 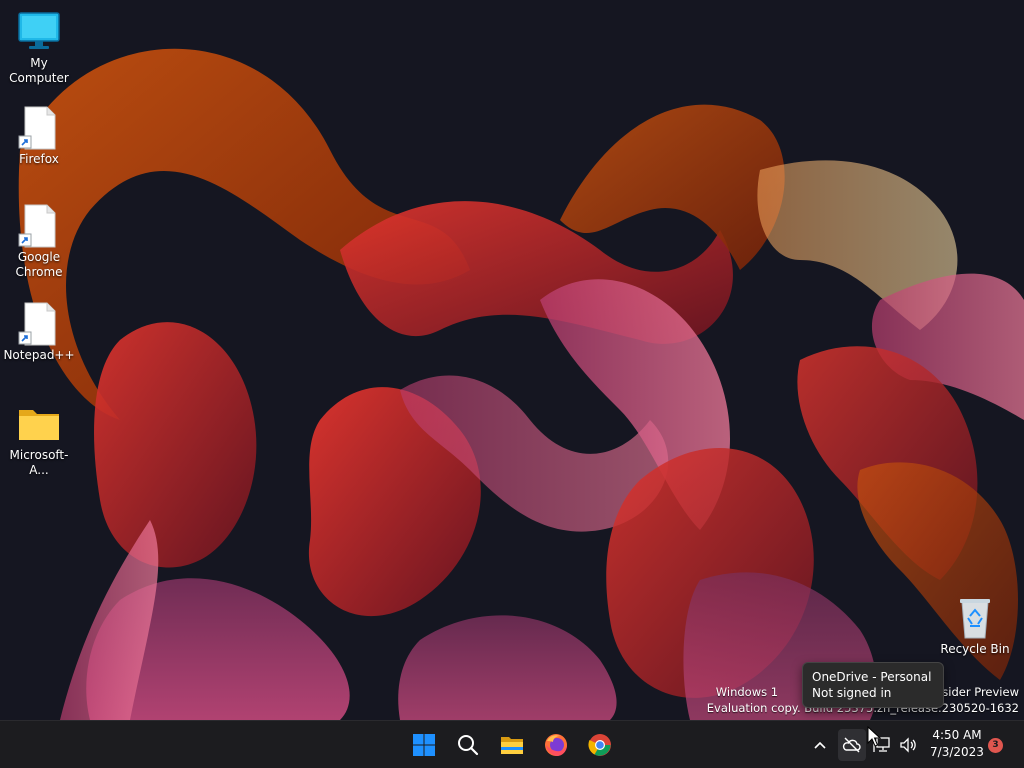 What do you see at coordinates (39, 424) in the screenshot?
I see `folder-icon` at bounding box center [39, 424].